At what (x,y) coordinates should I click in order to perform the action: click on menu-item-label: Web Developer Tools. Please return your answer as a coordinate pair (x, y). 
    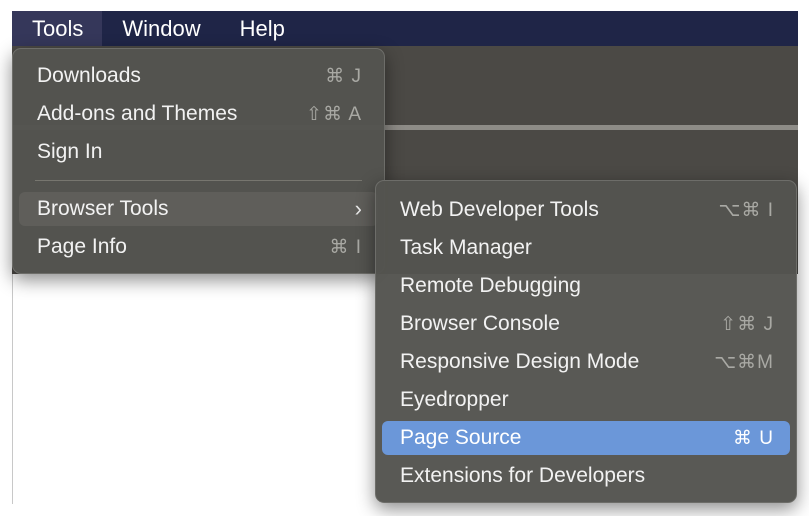
    Looking at the image, I should click on (499, 209).